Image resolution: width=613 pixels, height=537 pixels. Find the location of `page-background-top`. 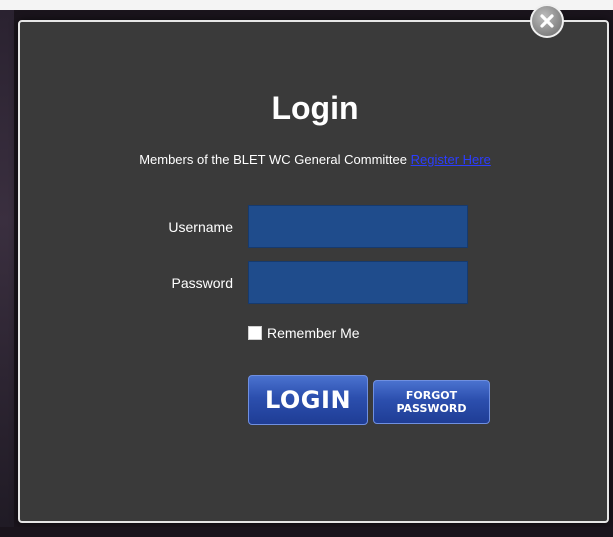

page-background-top is located at coordinates (306, 5).